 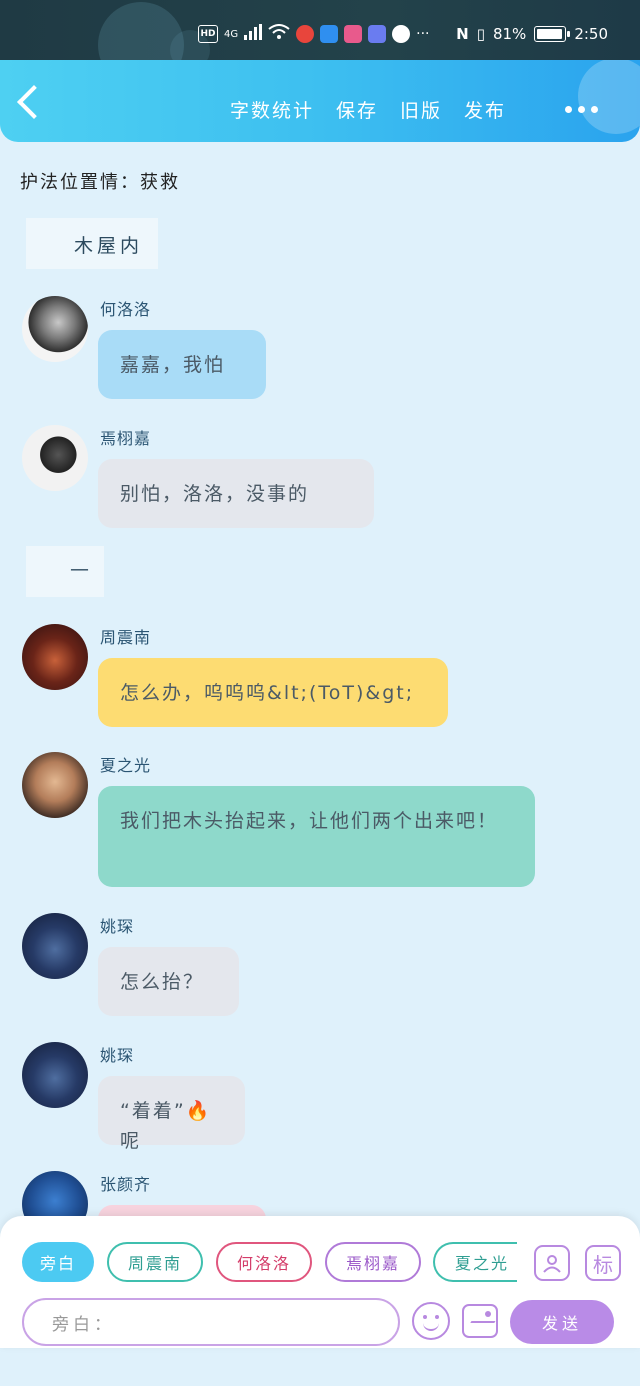 I want to click on save-button: 保存, so click(x=357, y=109).